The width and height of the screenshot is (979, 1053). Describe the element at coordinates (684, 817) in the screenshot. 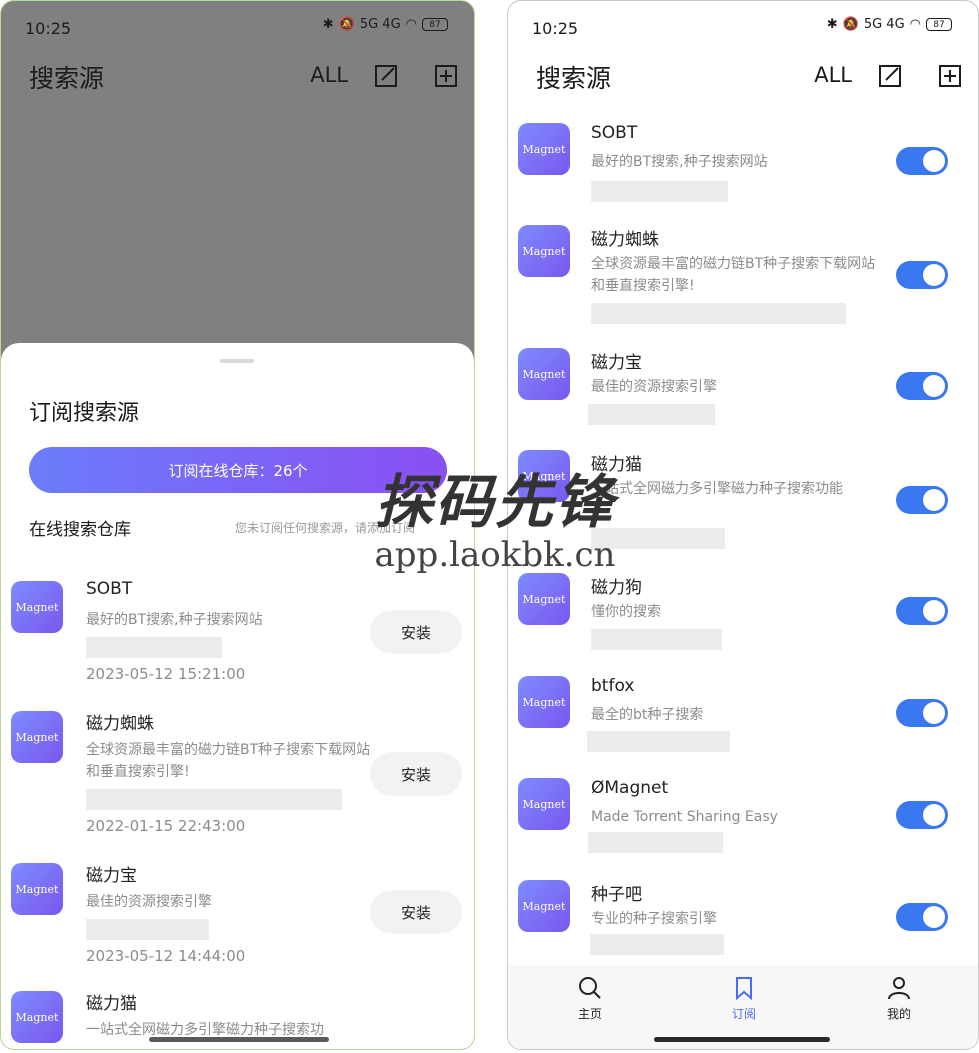

I see `source-desc: Made Torrent Sharing Easy` at that location.